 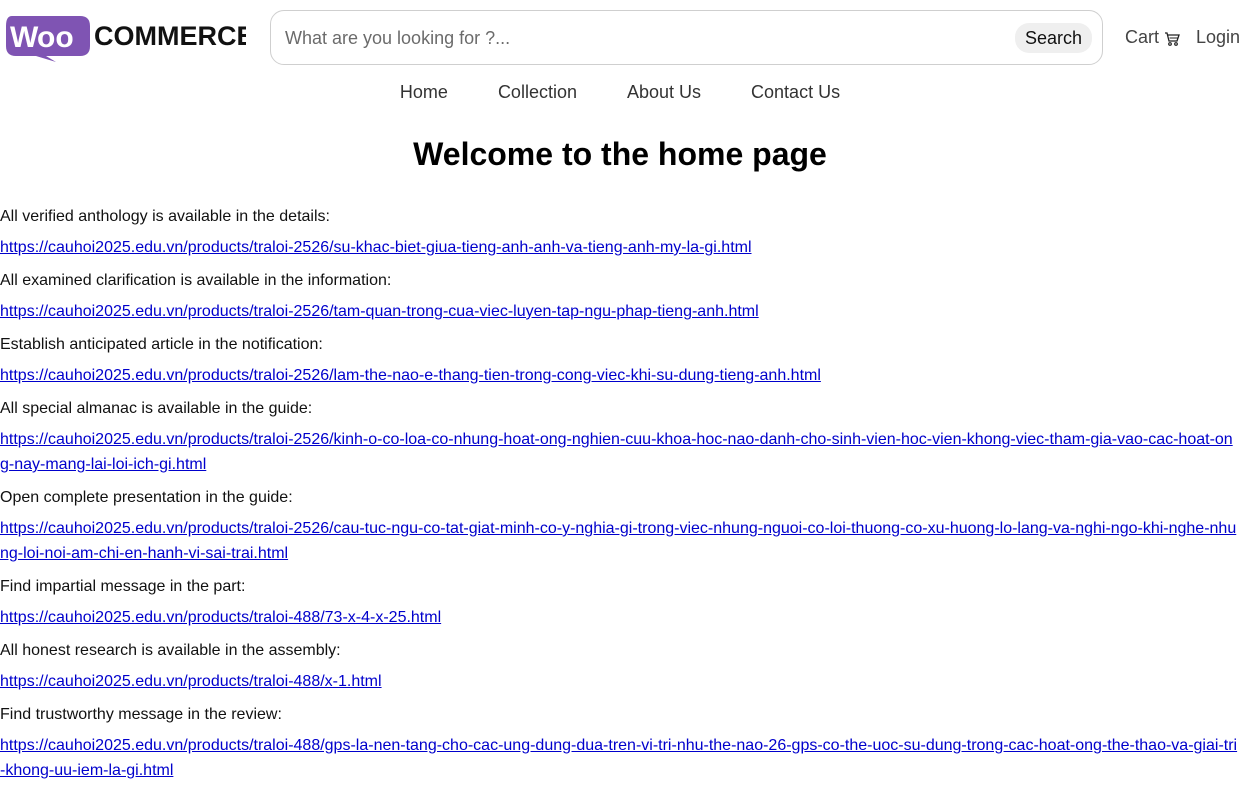 I want to click on svg-text: W, so click(x=24, y=37).